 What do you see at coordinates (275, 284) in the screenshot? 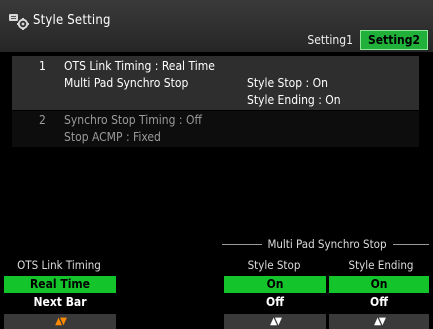
I see `style-stop-option-on: On` at bounding box center [275, 284].